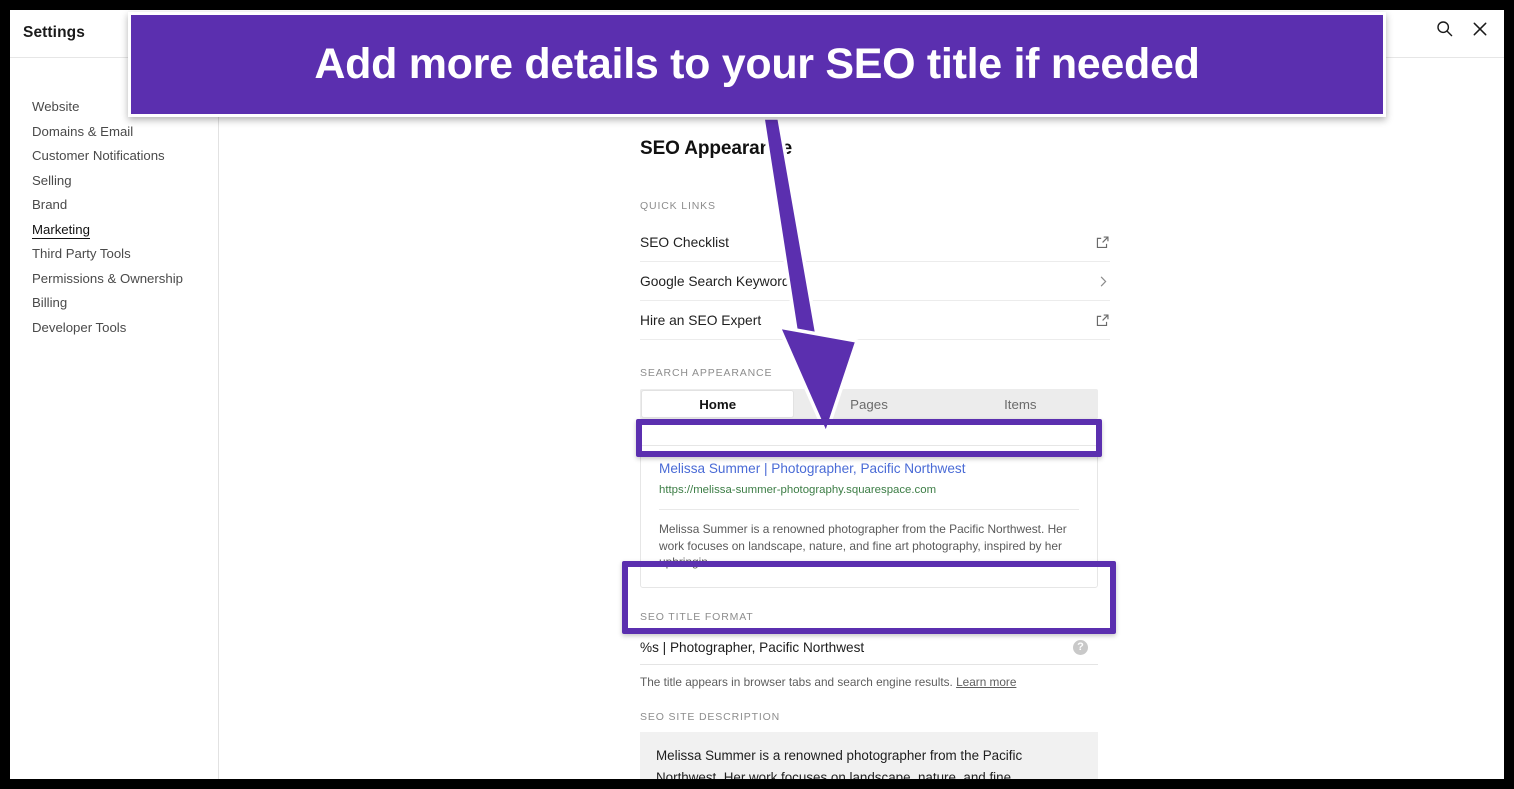 The height and width of the screenshot is (789, 1514). What do you see at coordinates (716, 148) in the screenshot?
I see `section-title: SEO Appearance` at bounding box center [716, 148].